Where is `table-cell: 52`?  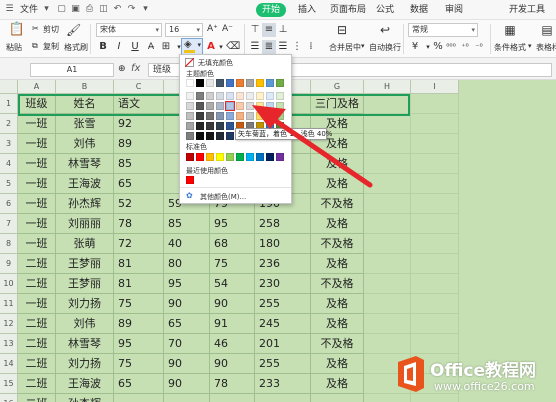 table-cell: 52 is located at coordinates (139, 204).